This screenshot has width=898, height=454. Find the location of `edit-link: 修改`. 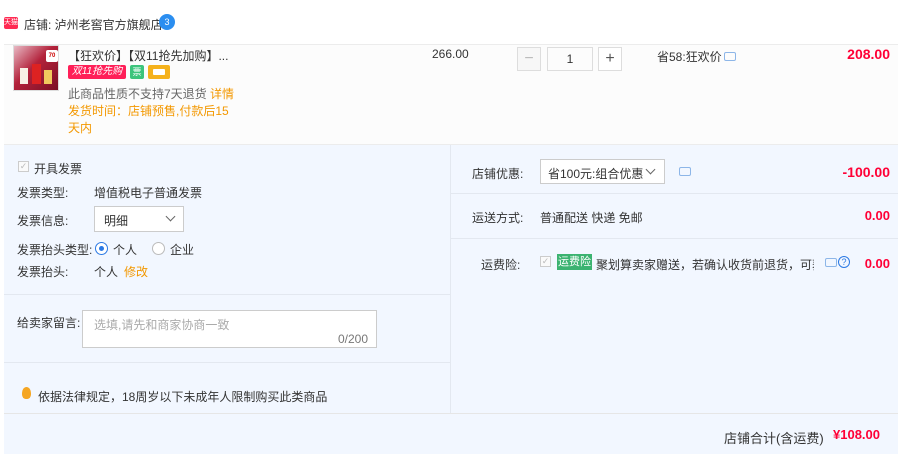

edit-link: 修改 is located at coordinates (136, 271).